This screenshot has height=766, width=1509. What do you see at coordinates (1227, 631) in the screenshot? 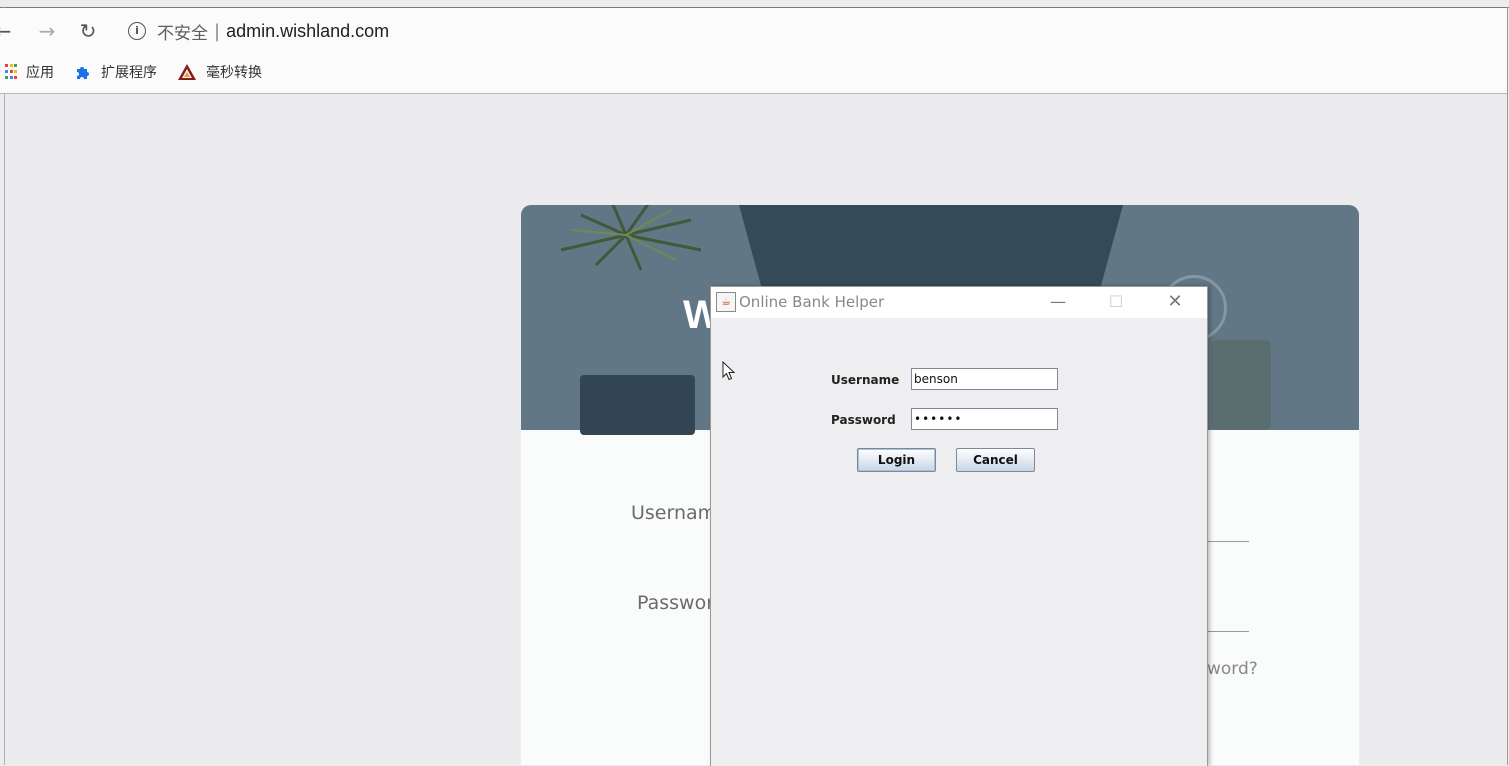
I see `web-password-underline` at bounding box center [1227, 631].